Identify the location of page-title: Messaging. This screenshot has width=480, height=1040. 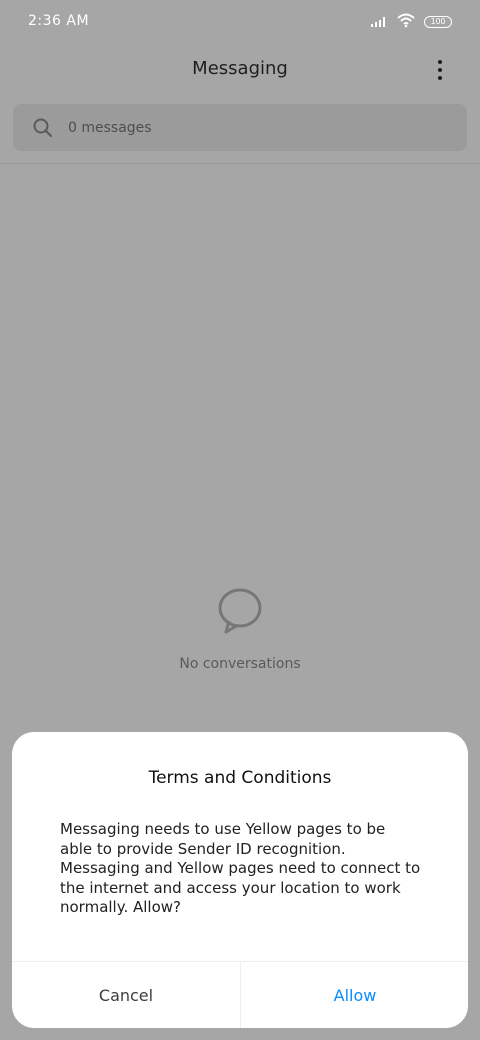
(240, 68).